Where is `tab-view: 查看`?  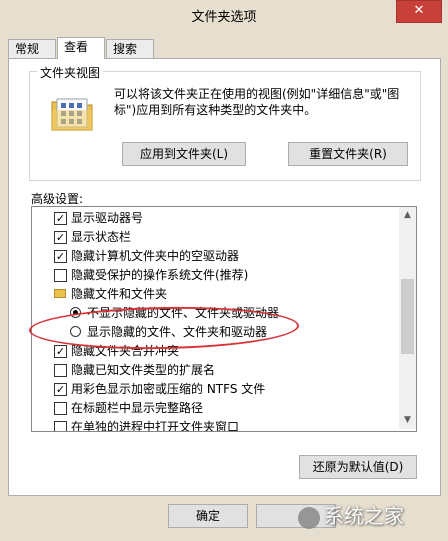 tab-view: 查看 is located at coordinates (81, 48).